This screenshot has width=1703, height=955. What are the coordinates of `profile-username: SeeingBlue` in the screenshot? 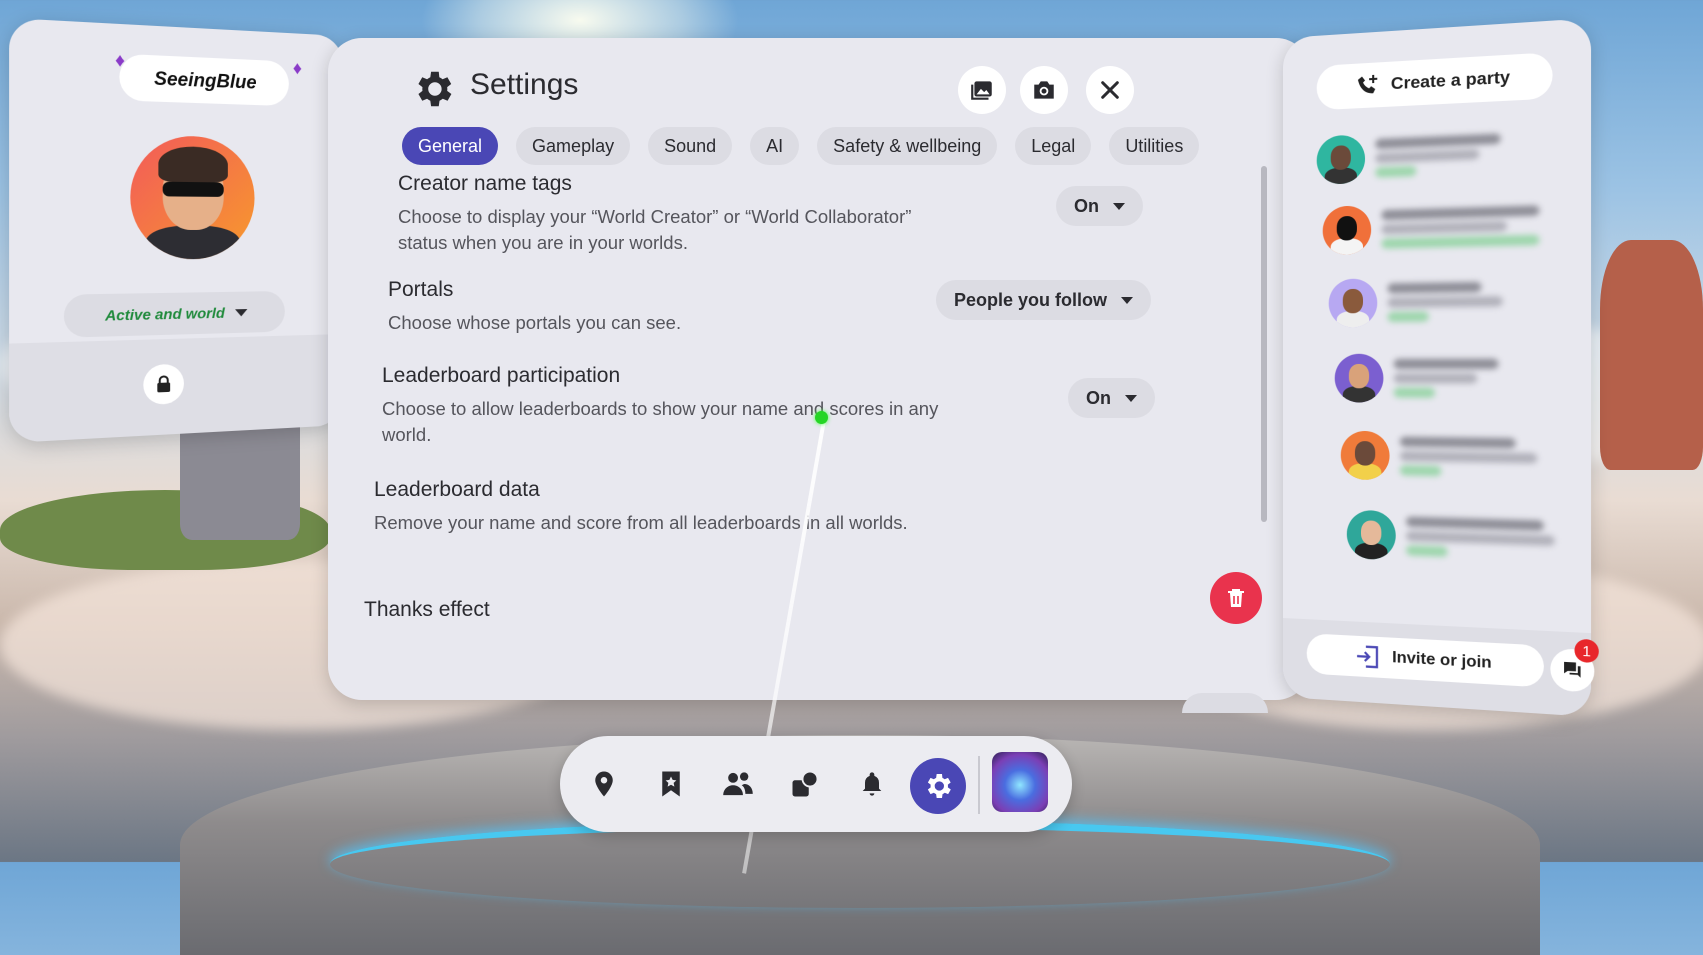 It's located at (204, 80).